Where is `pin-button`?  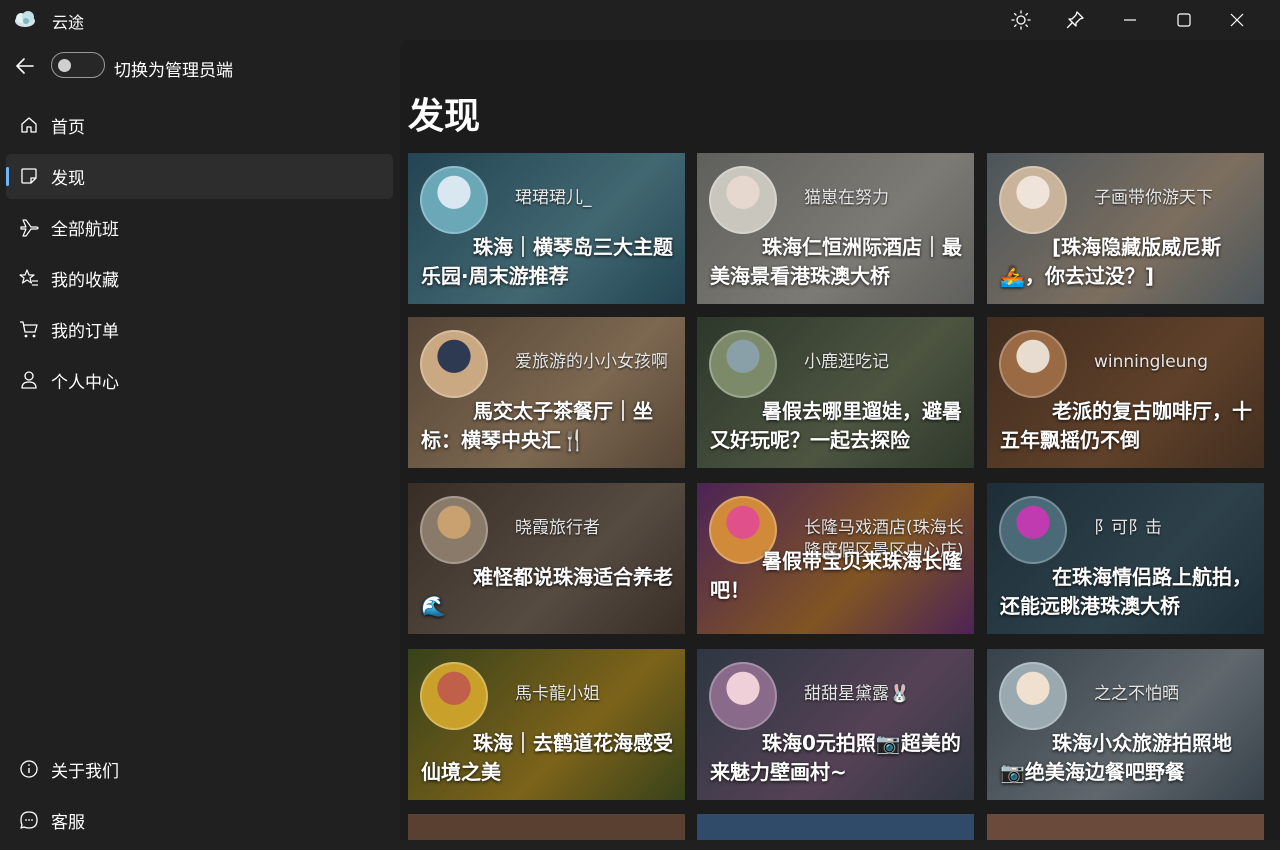 pin-button is located at coordinates (1075, 20).